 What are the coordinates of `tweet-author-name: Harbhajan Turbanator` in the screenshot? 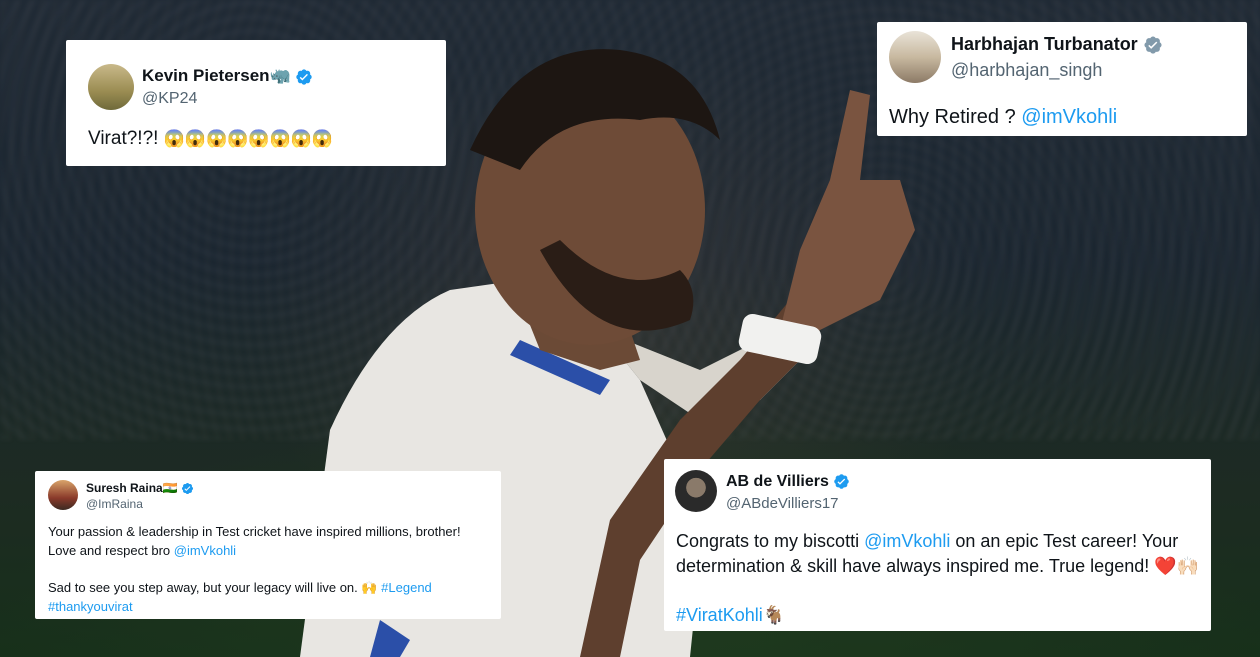 It's located at (1057, 44).